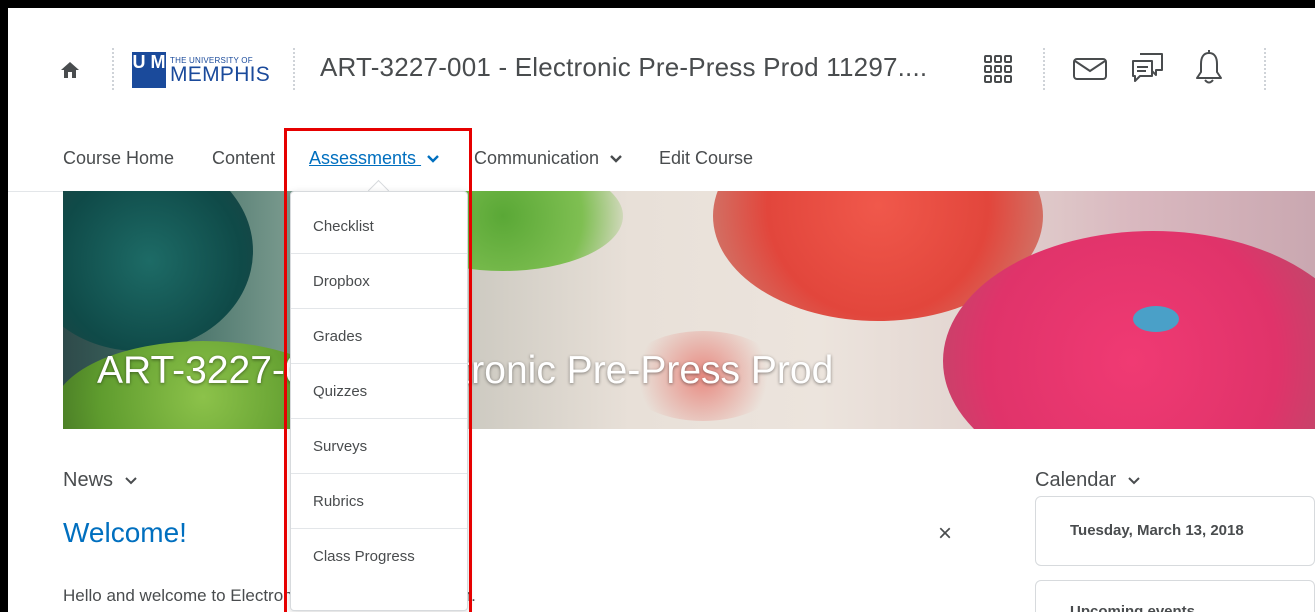 The image size is (1315, 612). What do you see at coordinates (1090, 69) in the screenshot?
I see `mail-icon` at bounding box center [1090, 69].